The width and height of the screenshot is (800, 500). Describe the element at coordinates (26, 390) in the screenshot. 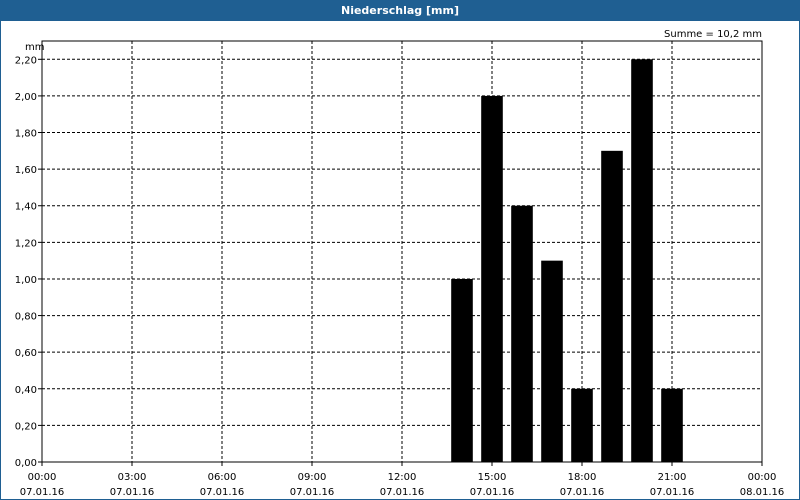

I see `y-tick-label: 0,40` at that location.